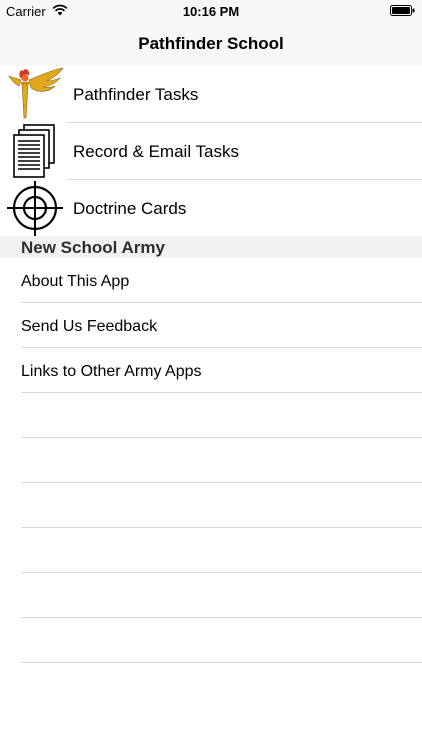 This screenshot has width=422, height=750. I want to click on pathfinder-badge-icon, so click(36, 93).